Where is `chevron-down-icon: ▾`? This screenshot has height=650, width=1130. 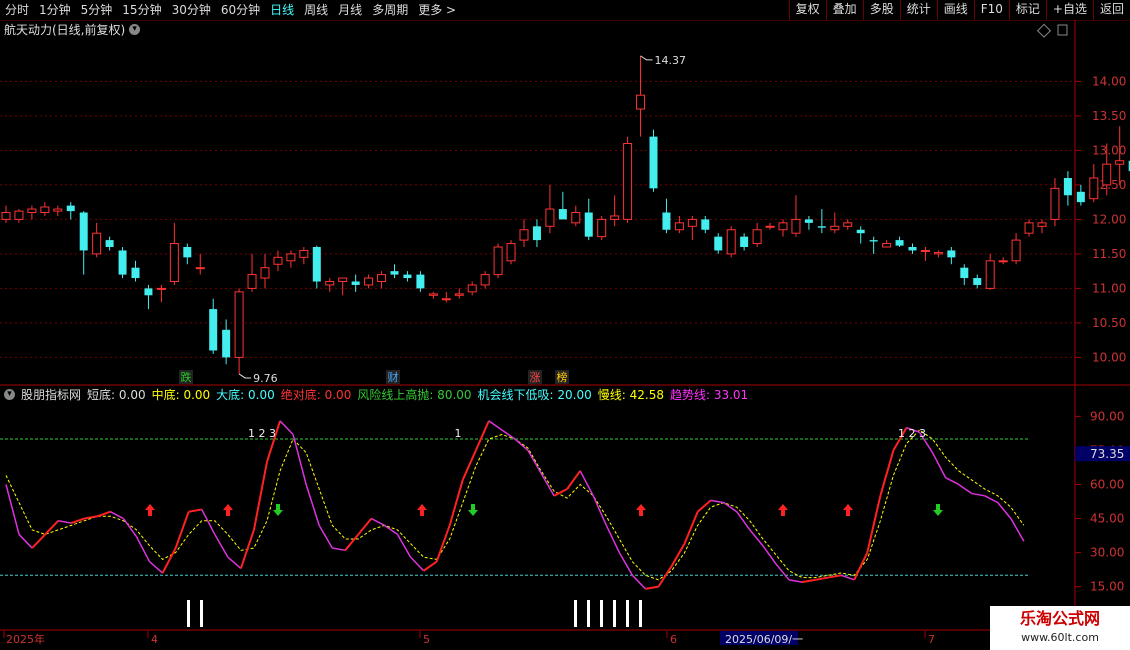
chevron-down-icon: ▾ is located at coordinates (9, 394).